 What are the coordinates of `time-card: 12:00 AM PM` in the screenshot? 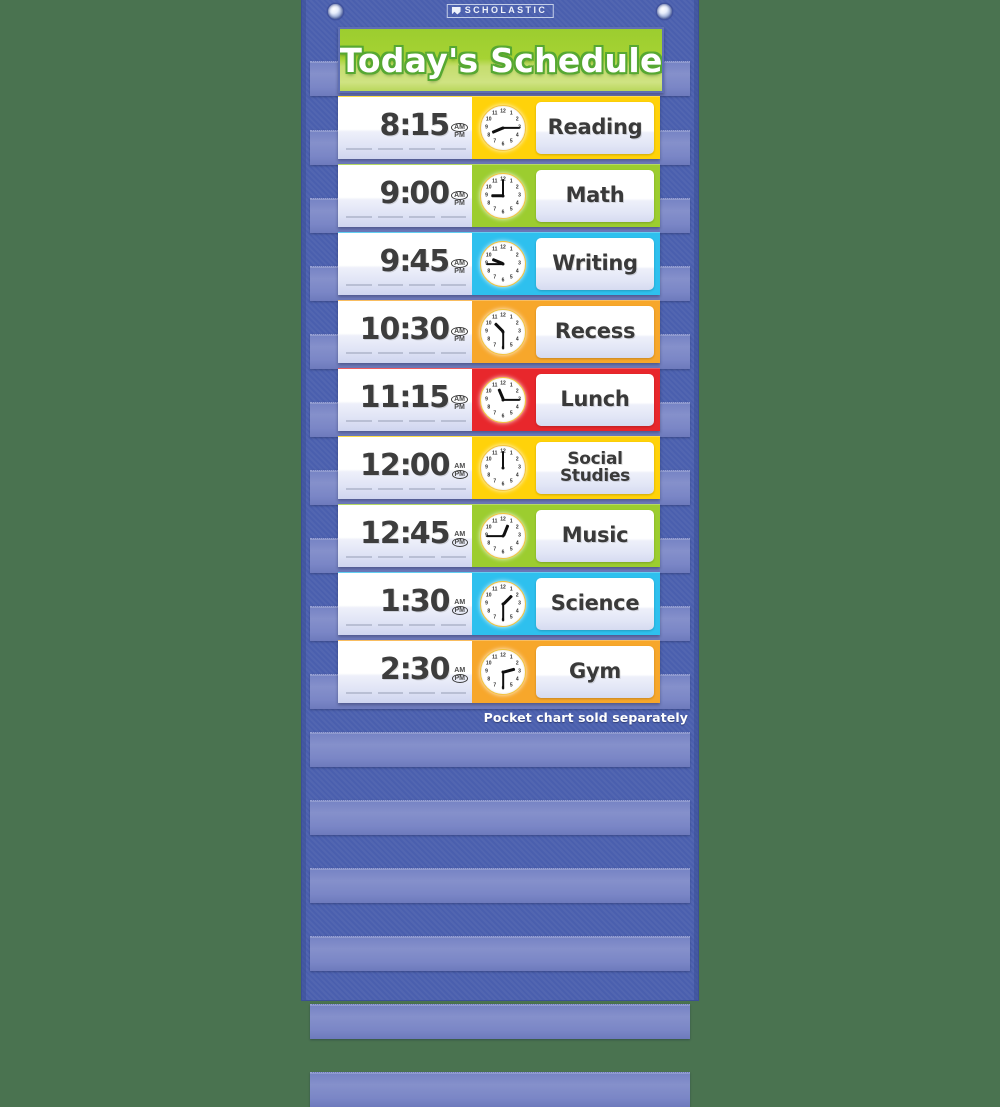 It's located at (405, 468).